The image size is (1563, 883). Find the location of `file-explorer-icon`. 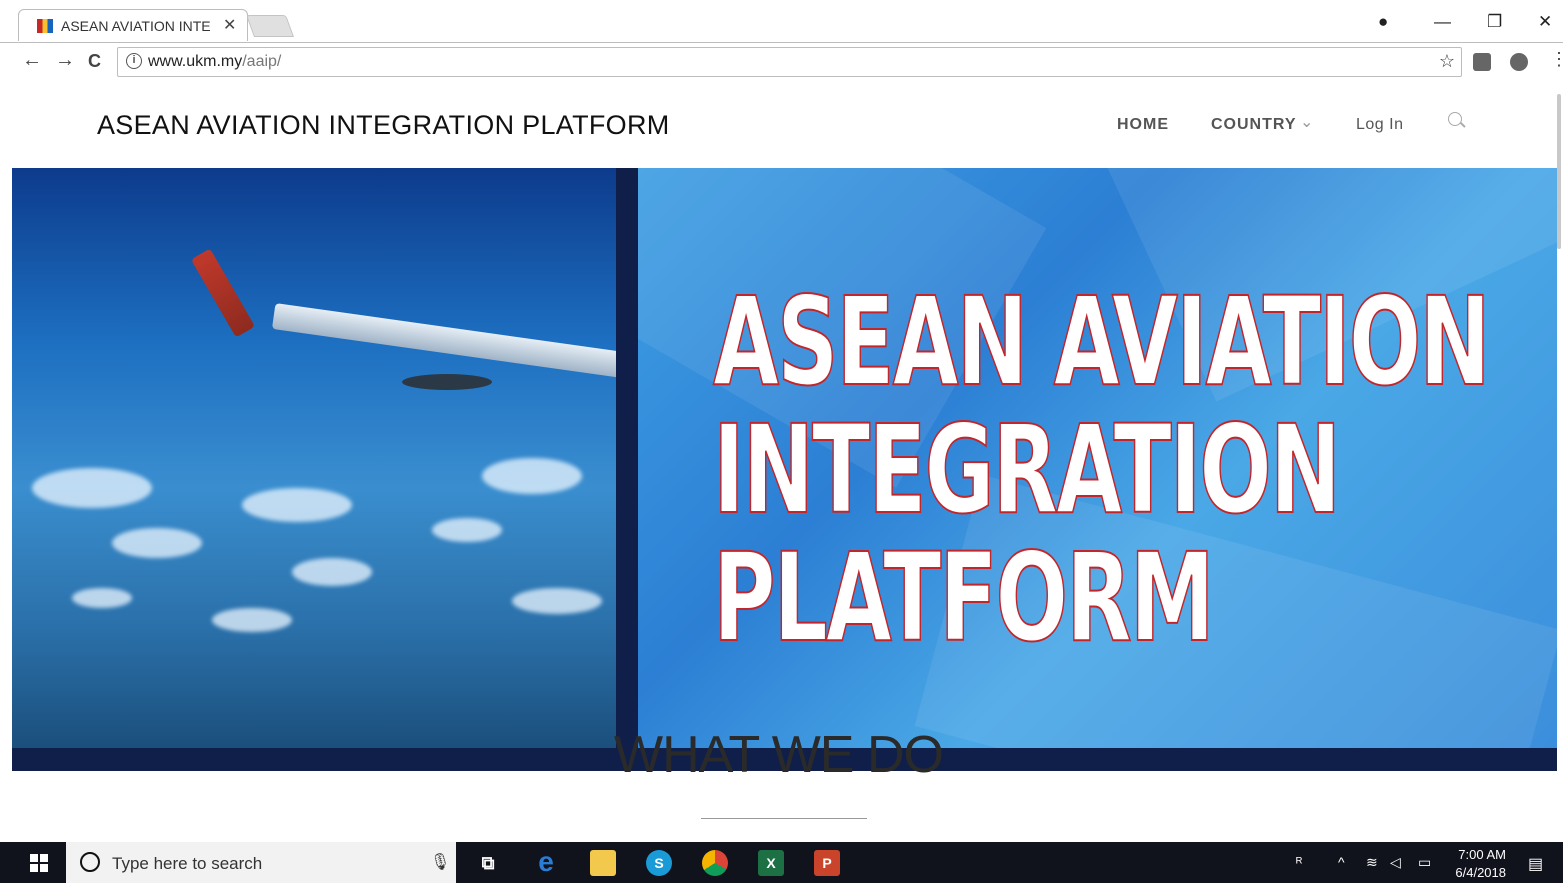

file-explorer-icon is located at coordinates (603, 863).